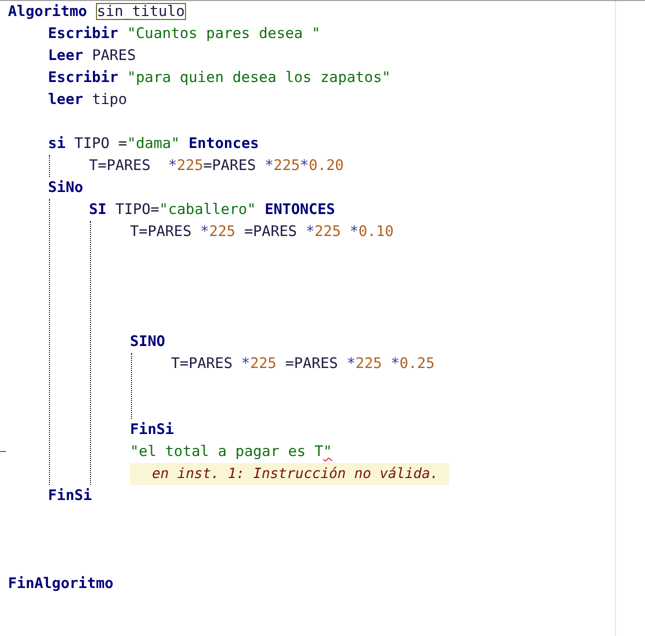 This screenshot has width=645, height=636. I want to click on code-line: Algoritmo sin_titulo, so click(97, 12).